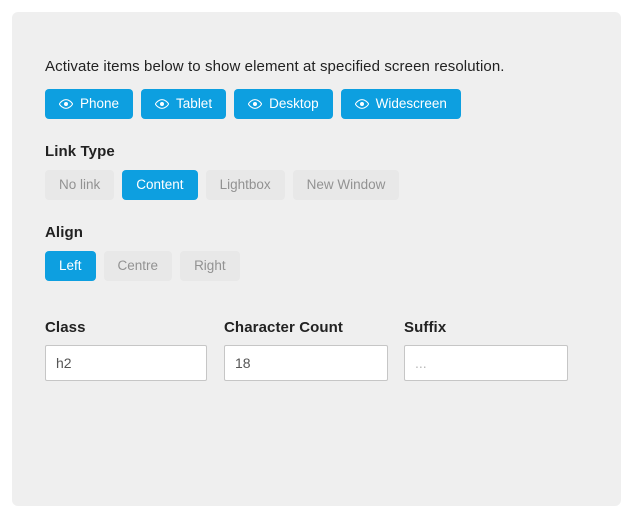  What do you see at coordinates (80, 185) in the screenshot?
I see `link-type-option-no-link: No link` at bounding box center [80, 185].